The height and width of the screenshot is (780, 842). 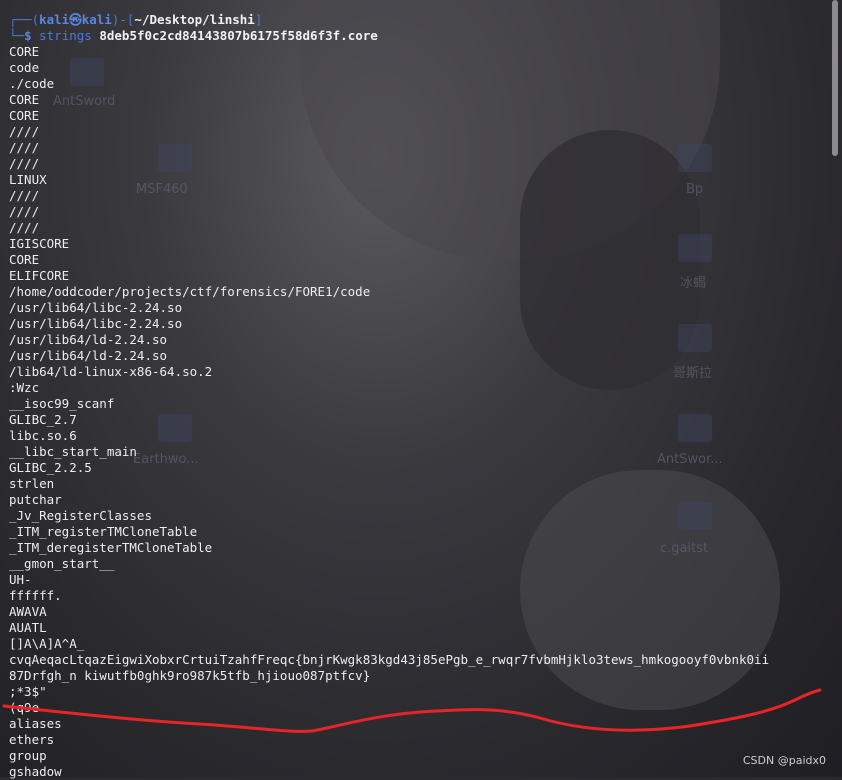 I want to click on prompt-corner: └─, so click(x=17, y=35).